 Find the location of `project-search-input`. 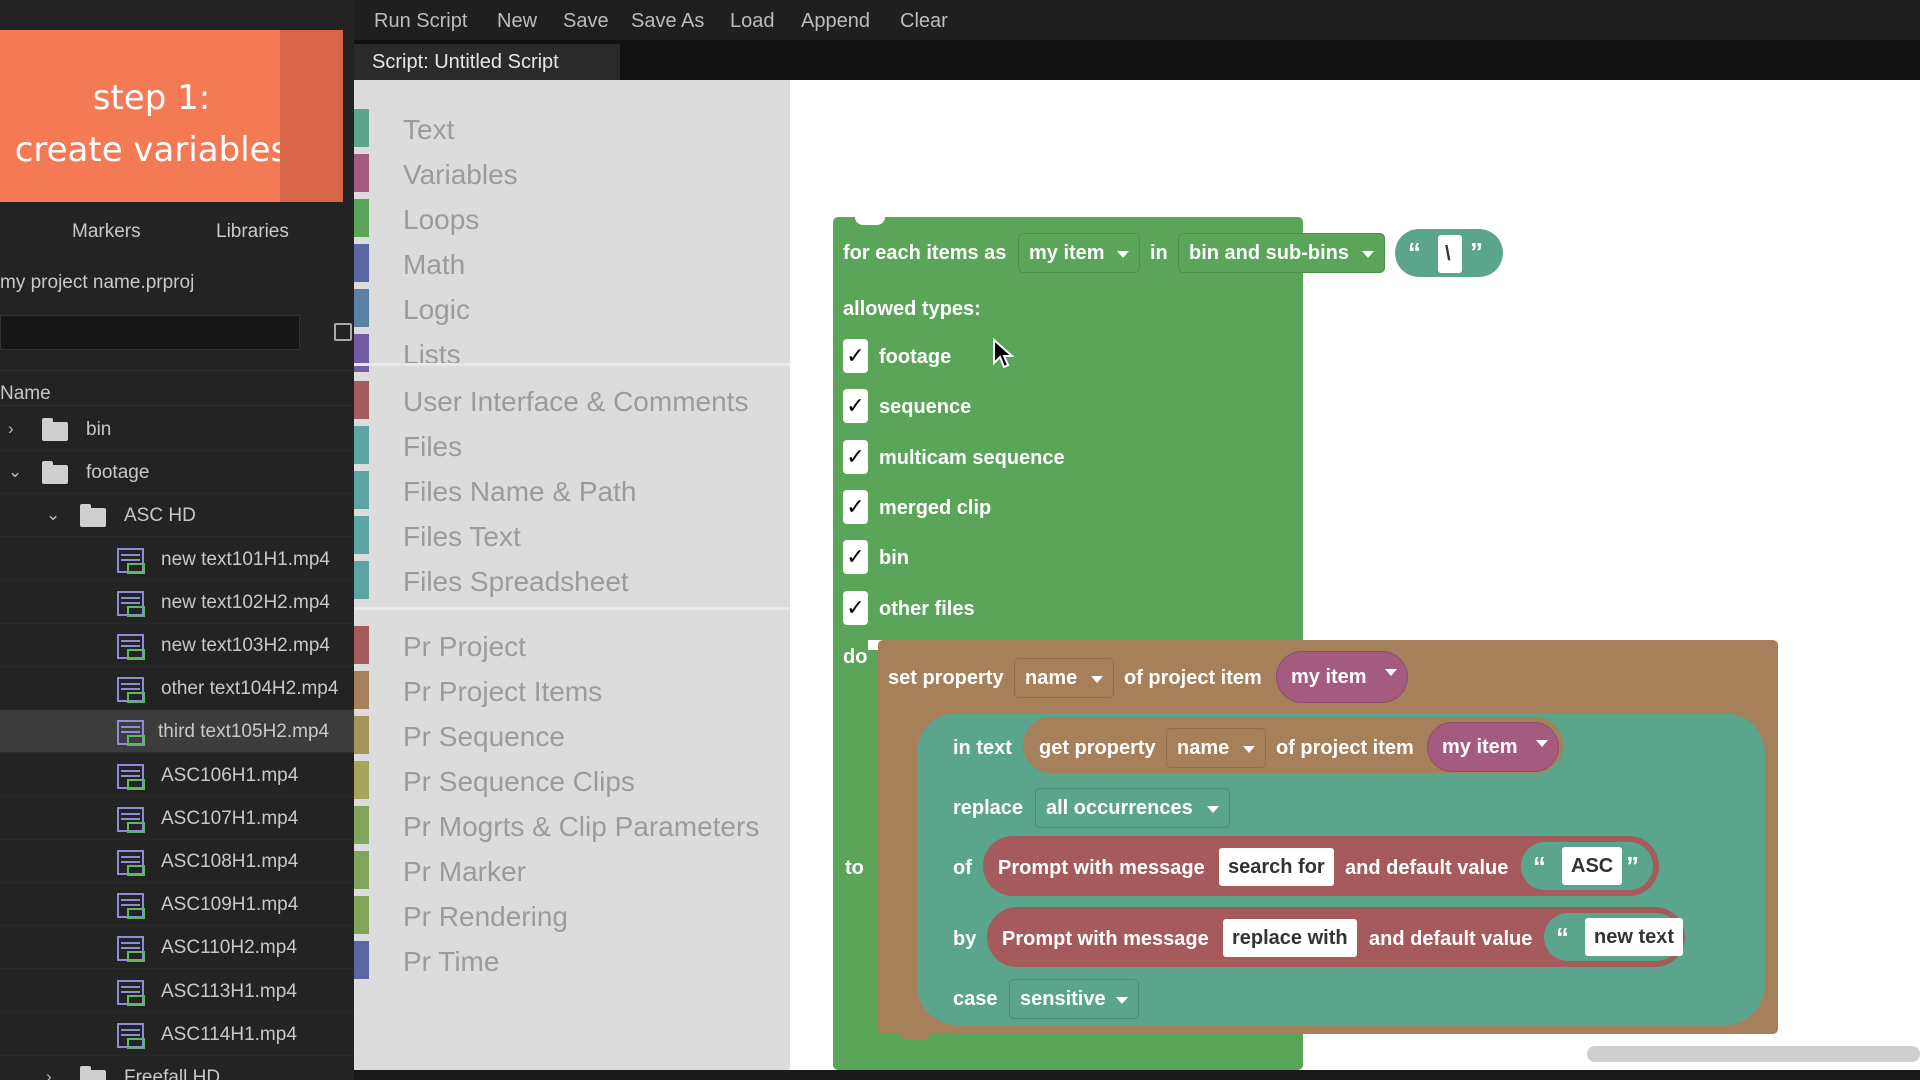

project-search-input is located at coordinates (150, 332).